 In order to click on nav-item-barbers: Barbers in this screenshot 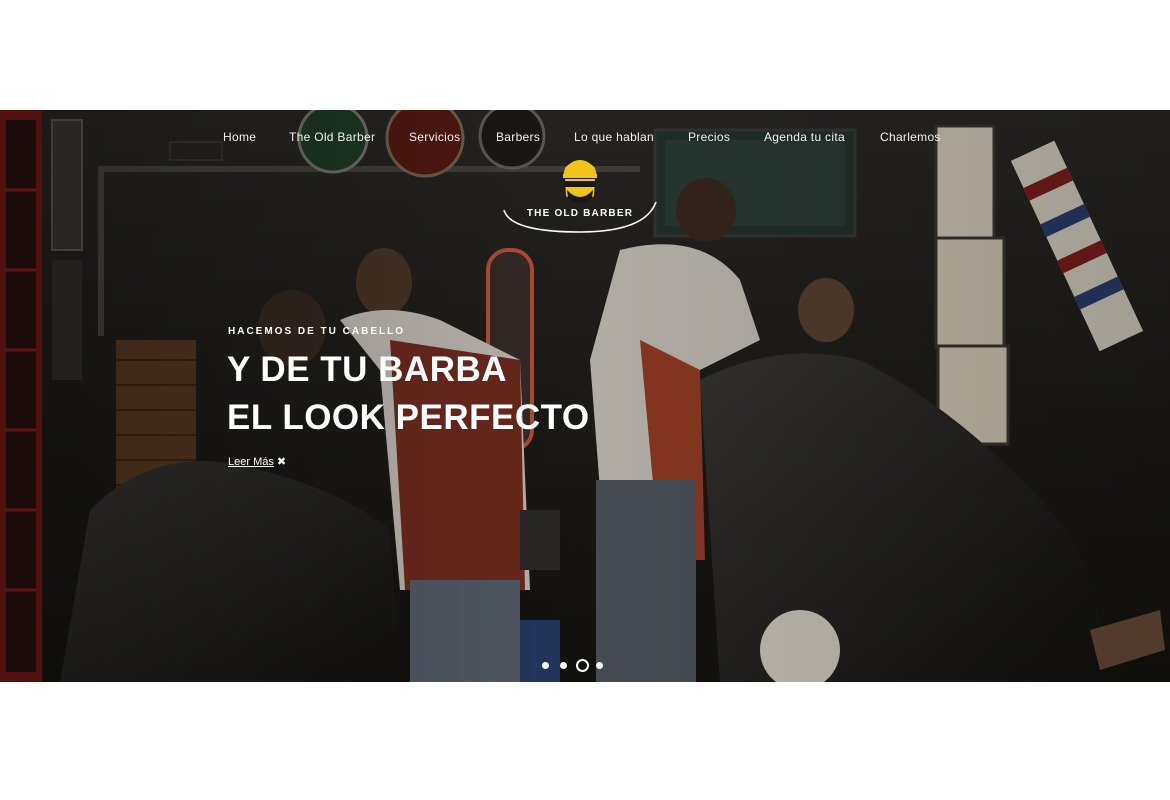, I will do `click(518, 137)`.